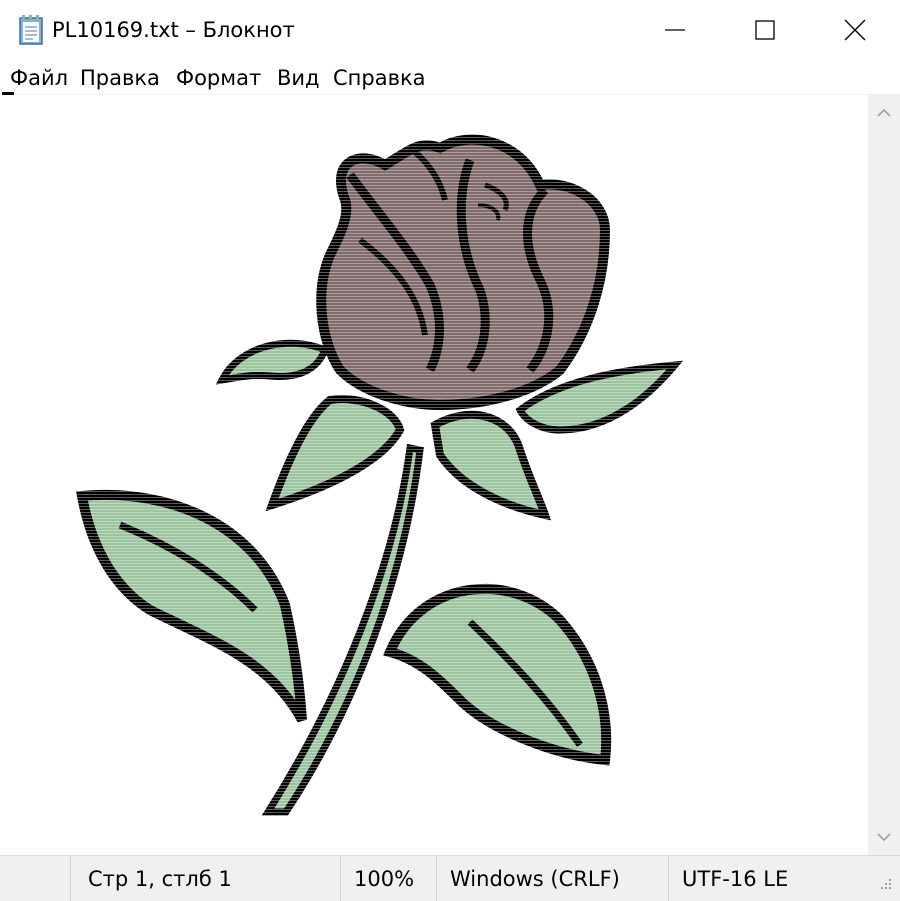 The height and width of the screenshot is (901, 900). I want to click on close-icon, so click(855, 30).